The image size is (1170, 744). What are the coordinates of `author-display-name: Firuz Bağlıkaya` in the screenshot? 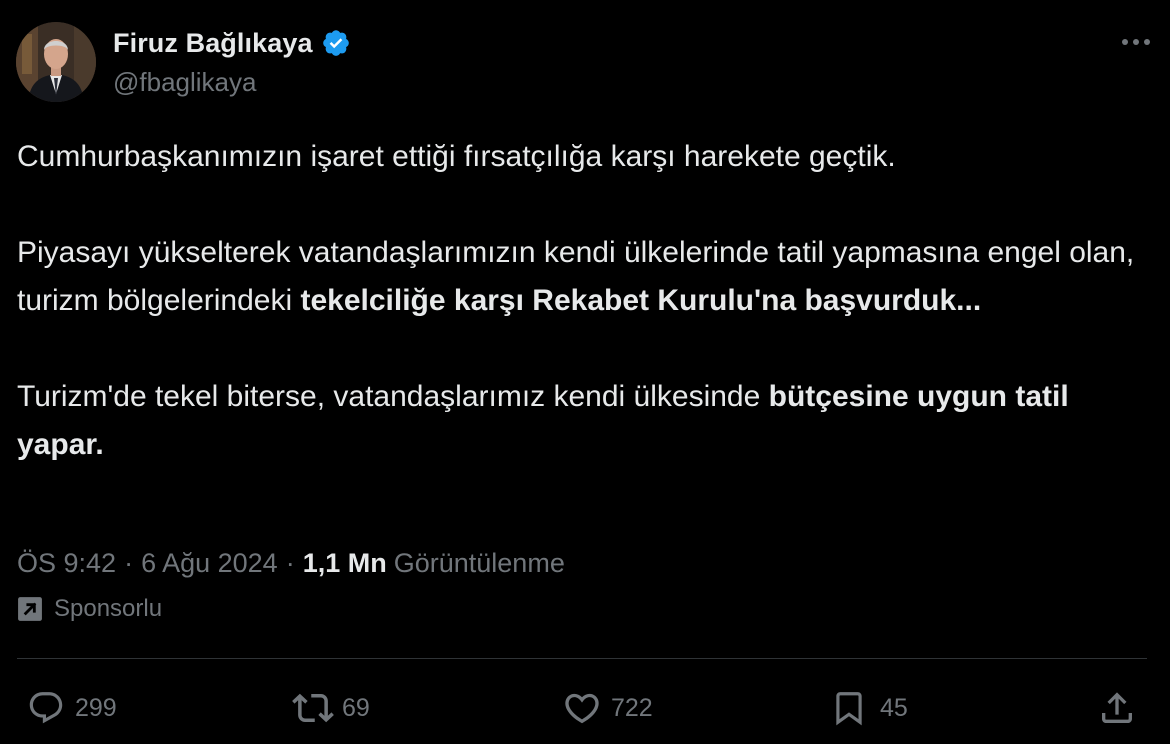 It's located at (213, 43).